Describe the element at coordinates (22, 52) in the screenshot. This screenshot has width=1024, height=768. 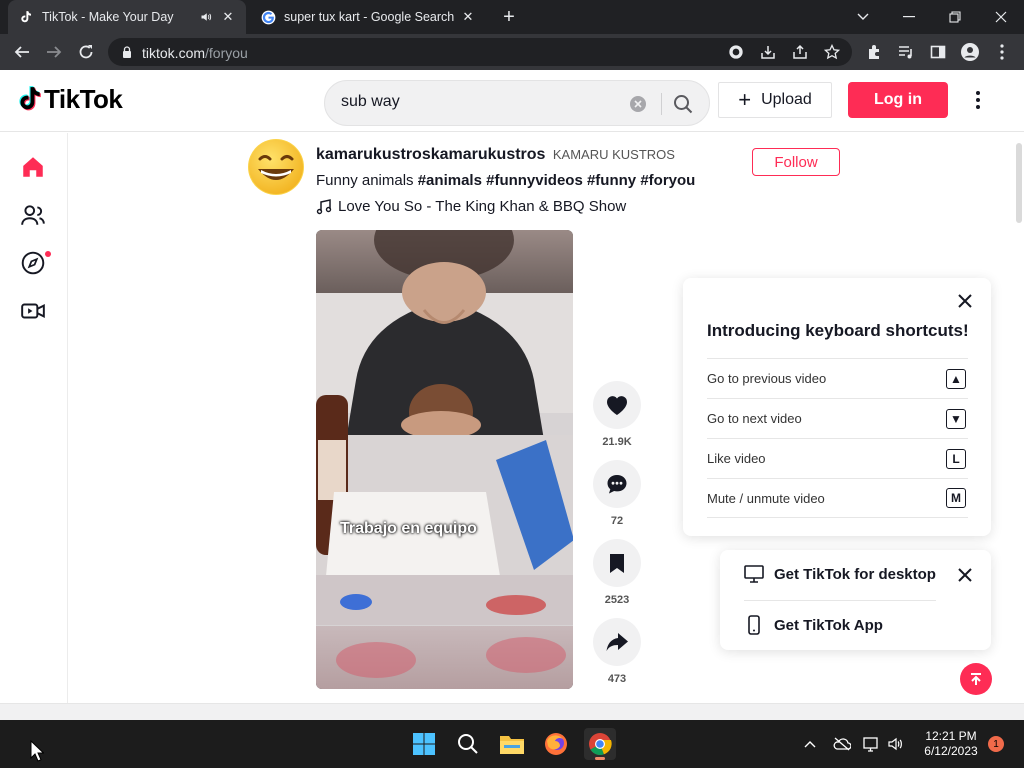
I see `back-arrow-icon` at that location.